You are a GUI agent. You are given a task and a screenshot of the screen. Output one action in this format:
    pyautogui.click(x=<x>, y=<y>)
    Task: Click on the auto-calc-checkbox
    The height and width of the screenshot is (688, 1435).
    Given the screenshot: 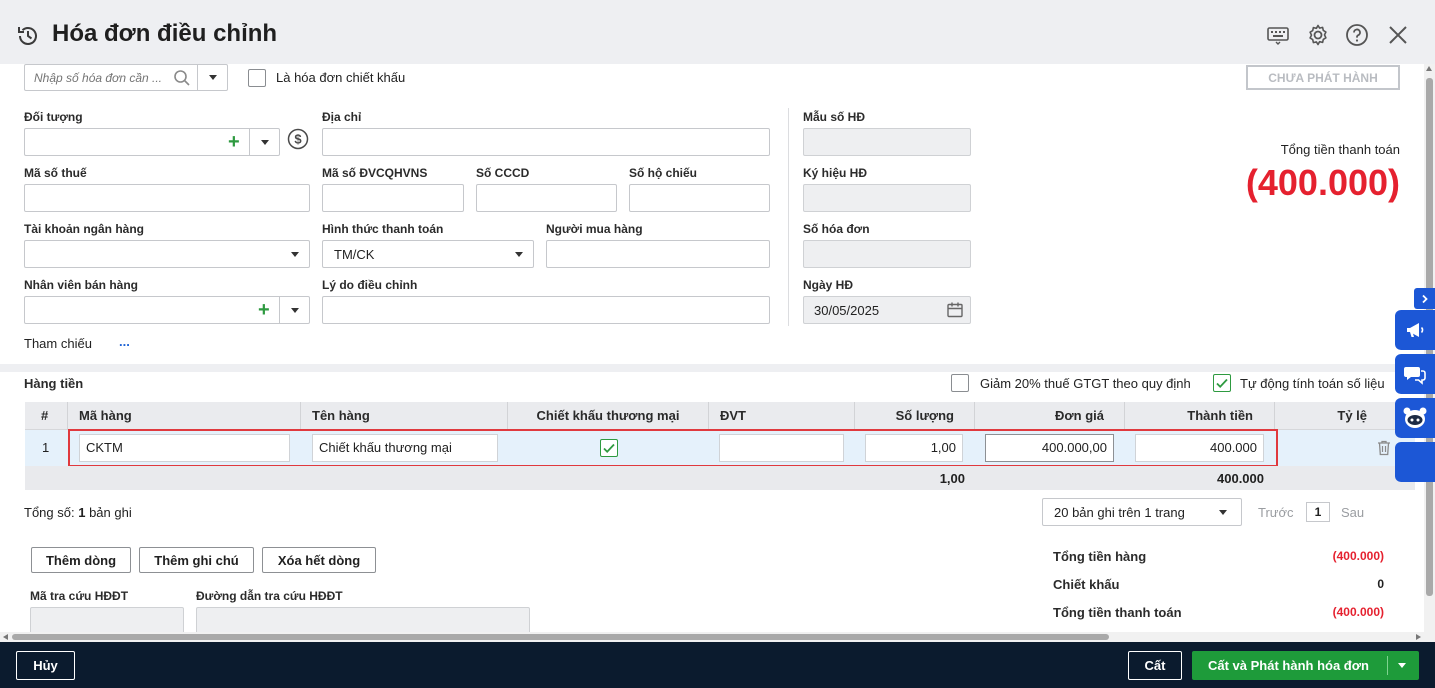 What is the action you would take?
    pyautogui.click(x=1222, y=383)
    